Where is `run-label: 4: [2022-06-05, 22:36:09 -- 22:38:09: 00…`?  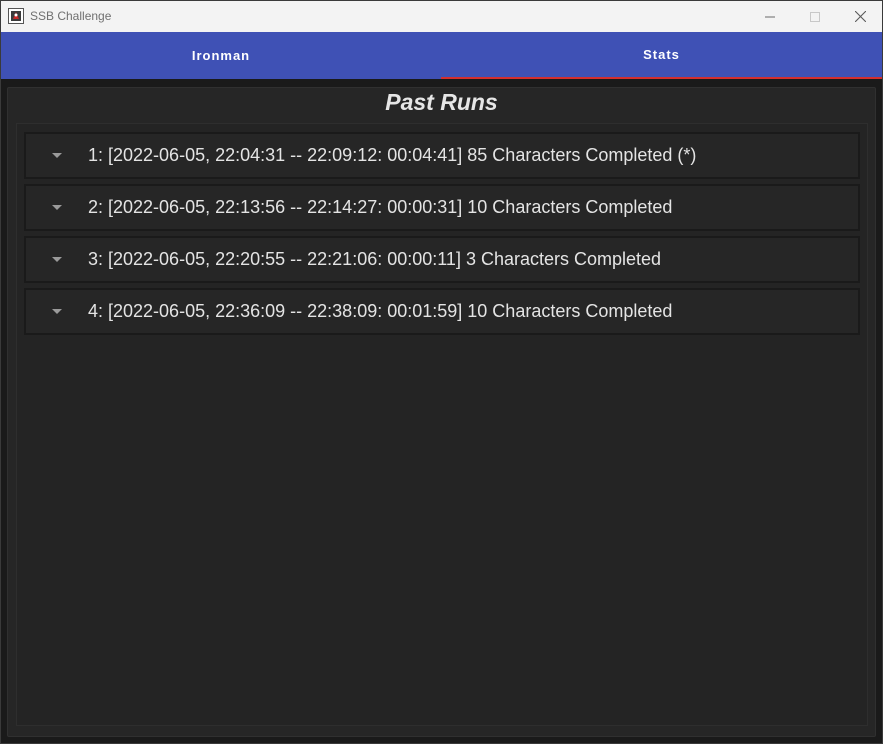
run-label: 4: [2022-06-05, 22:36:09 -- 22:38:09: 00… is located at coordinates (380, 311).